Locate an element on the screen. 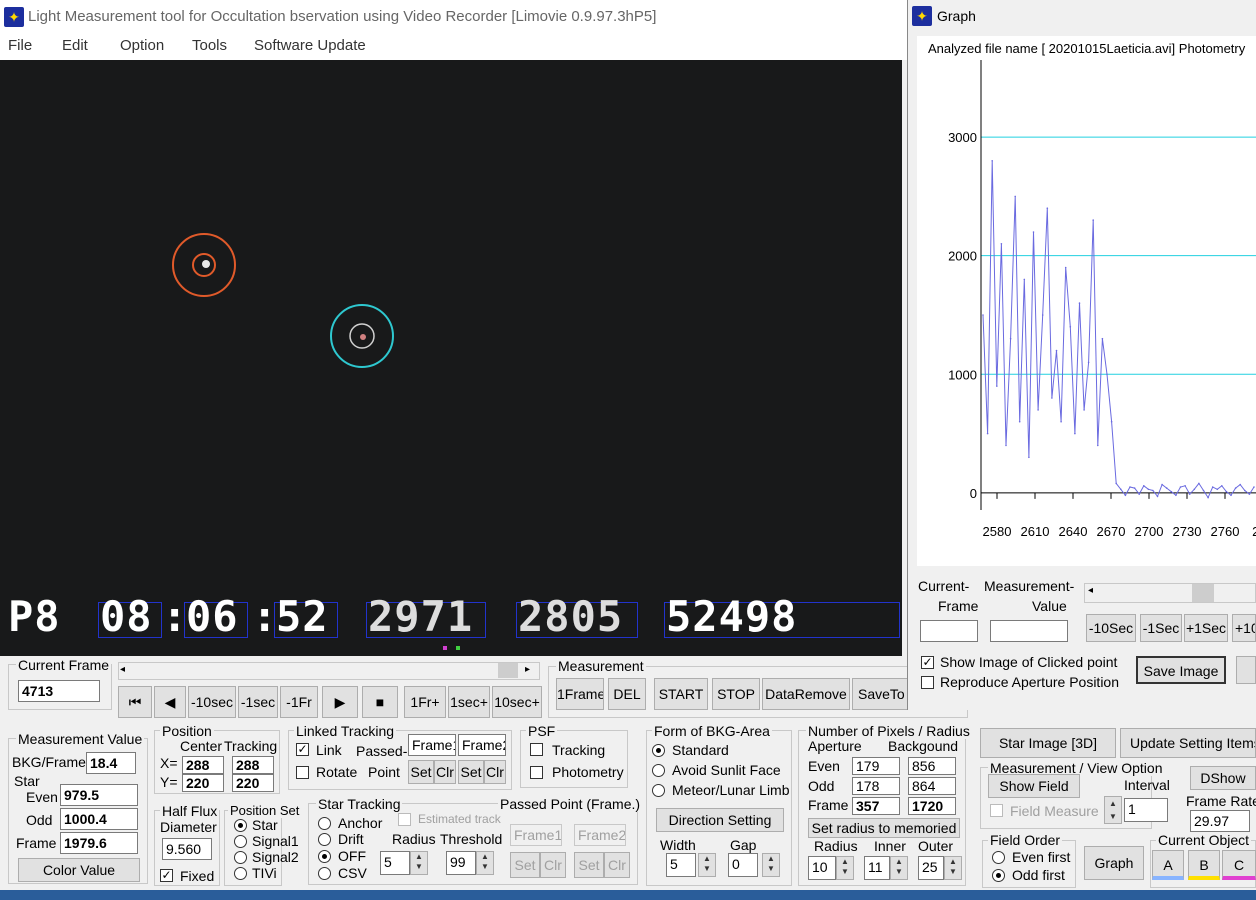 Image resolution: width=1256 pixels, height=900 pixels. graph-minus-10sec-button: -10Sec is located at coordinates (1111, 628).